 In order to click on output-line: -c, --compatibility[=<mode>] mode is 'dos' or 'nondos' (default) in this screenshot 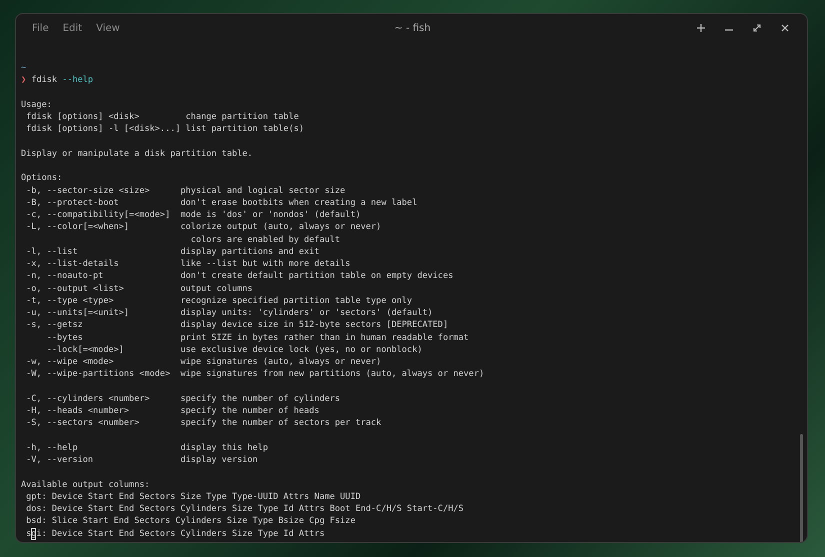, I will do `click(193, 215)`.